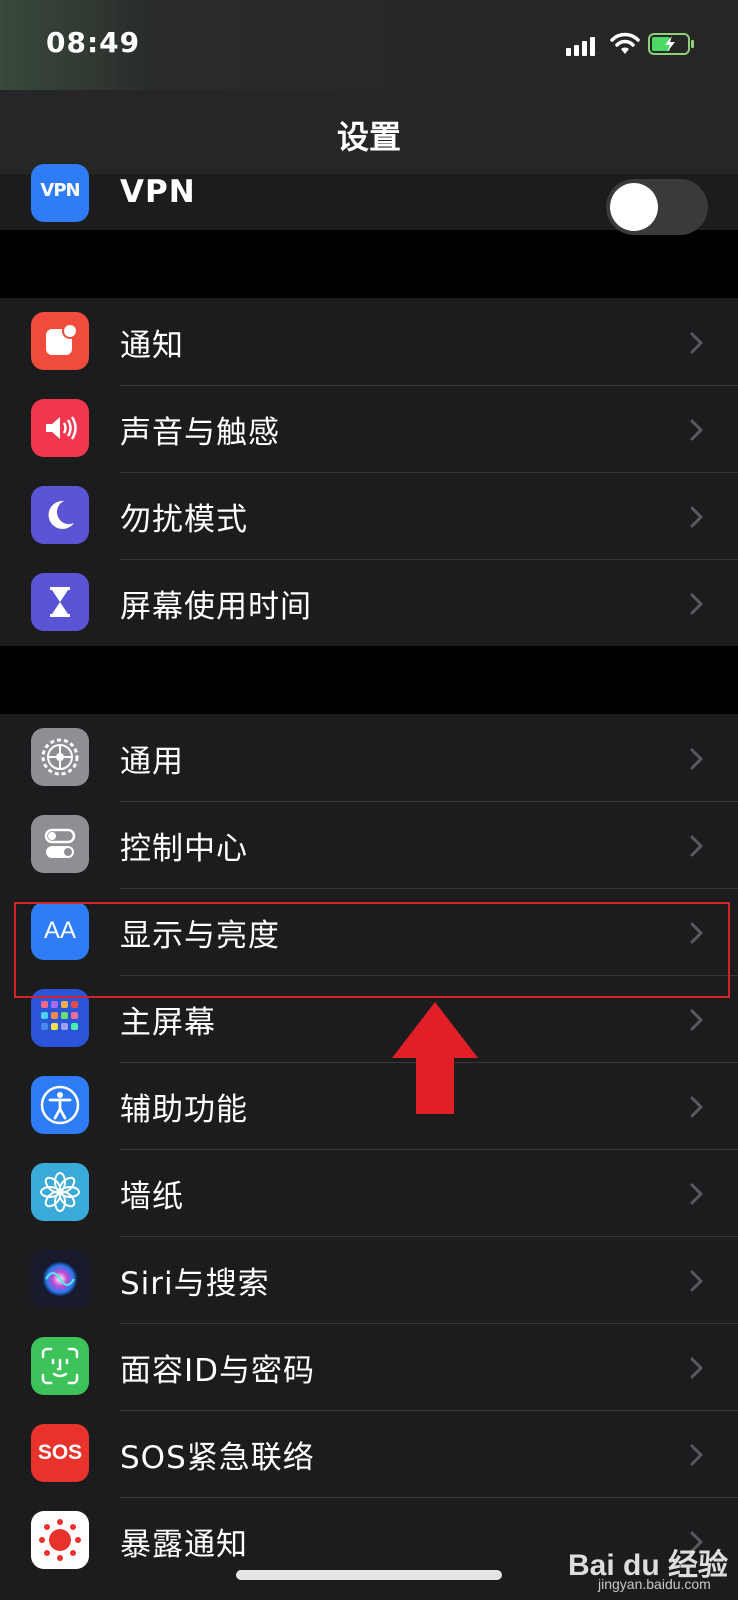  What do you see at coordinates (152, 346) in the screenshot?
I see `settings-row-label: 通知` at bounding box center [152, 346].